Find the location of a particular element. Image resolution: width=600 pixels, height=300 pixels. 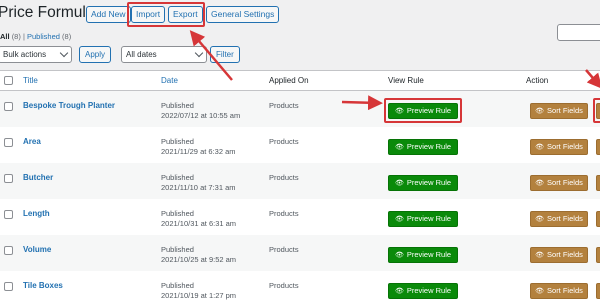

arrow-to-preview-rule is located at coordinates (362, 103).